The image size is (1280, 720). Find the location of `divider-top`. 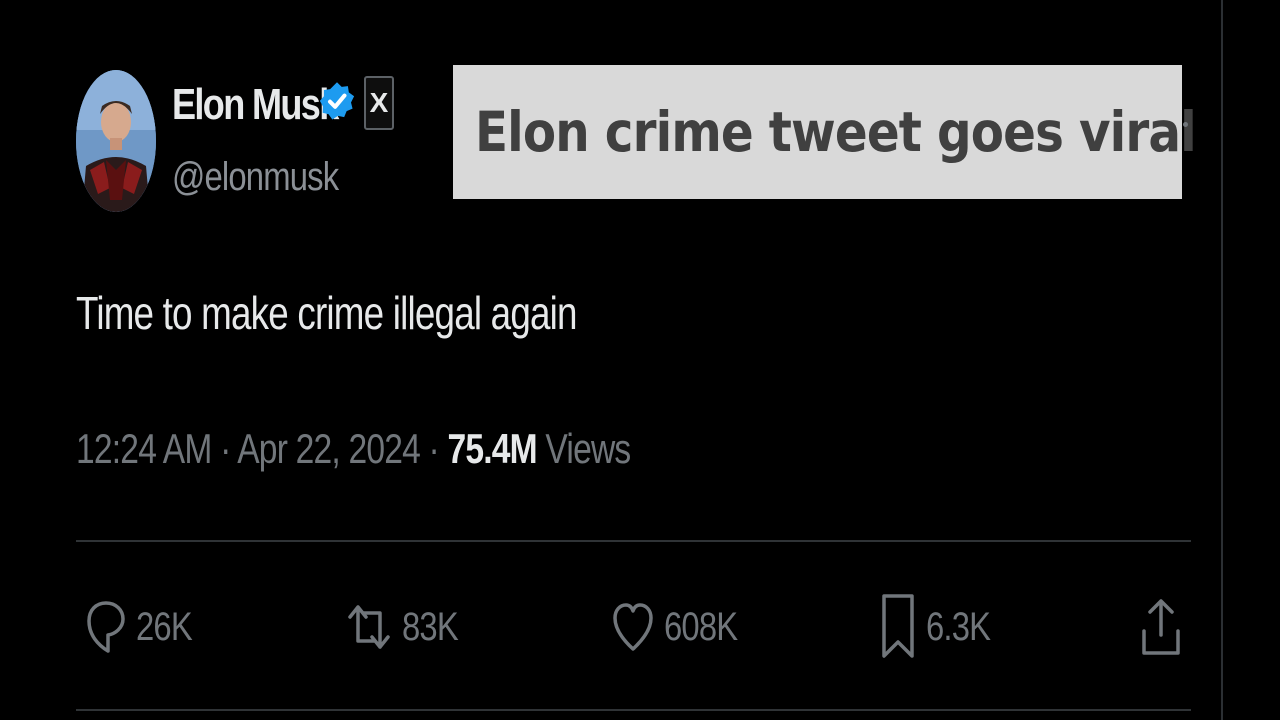

divider-top is located at coordinates (633, 541).